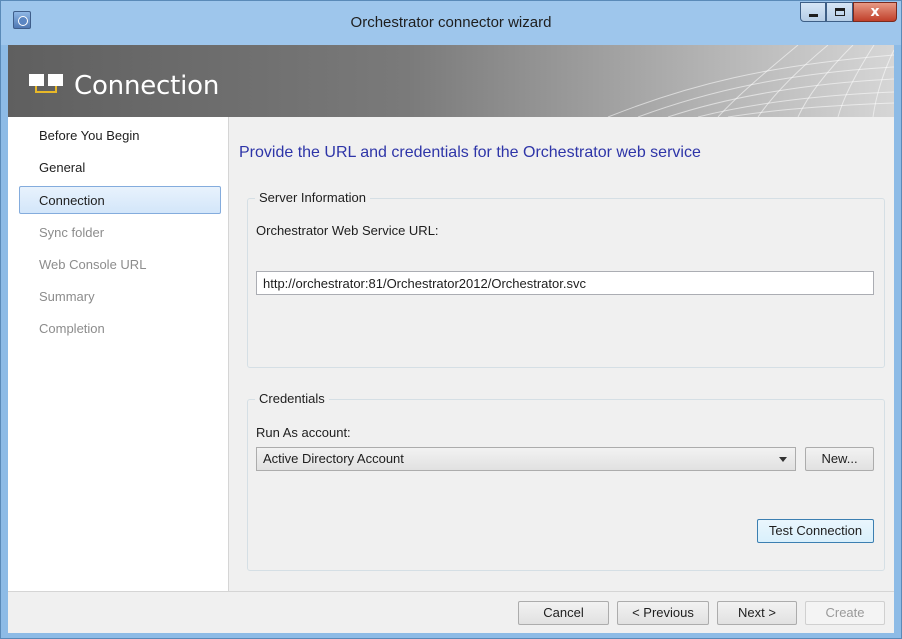 The image size is (902, 639). I want to click on close-button: x, so click(875, 12).